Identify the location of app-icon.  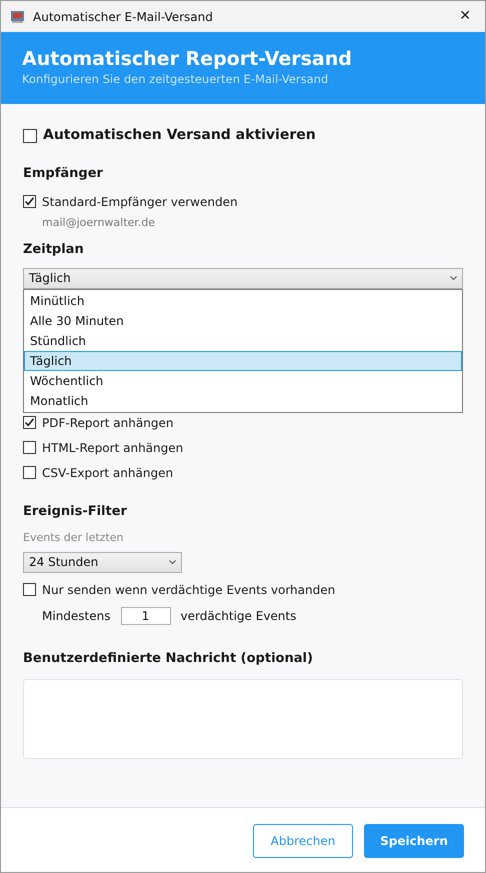
(17, 16).